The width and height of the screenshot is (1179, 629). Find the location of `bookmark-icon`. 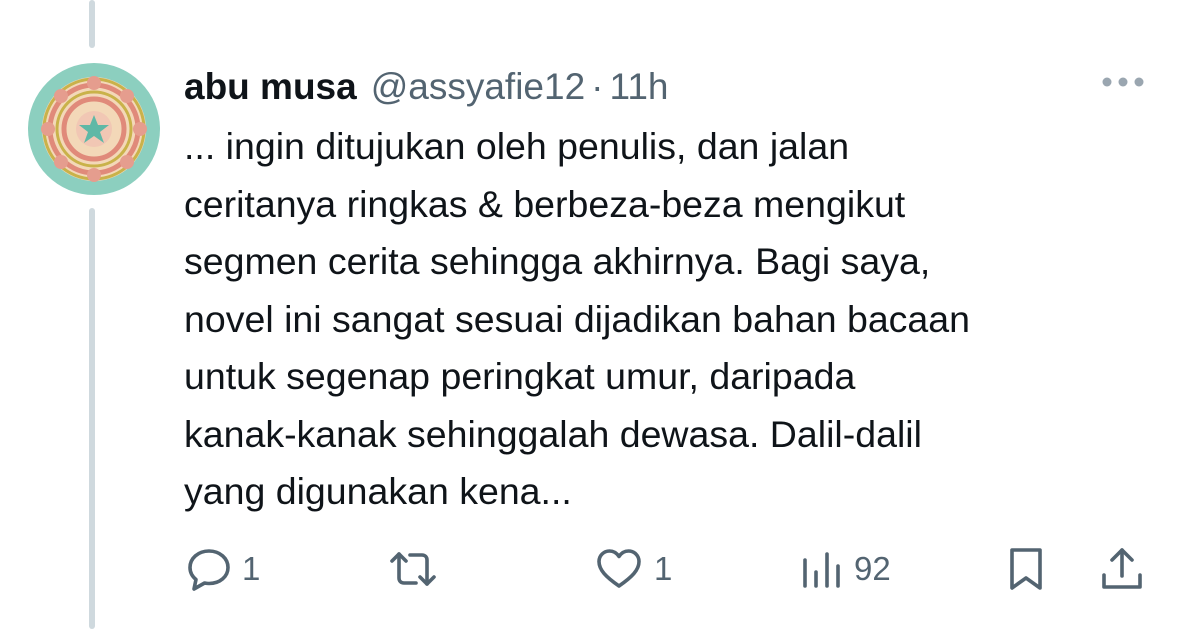

bookmark-icon is located at coordinates (1026, 569).